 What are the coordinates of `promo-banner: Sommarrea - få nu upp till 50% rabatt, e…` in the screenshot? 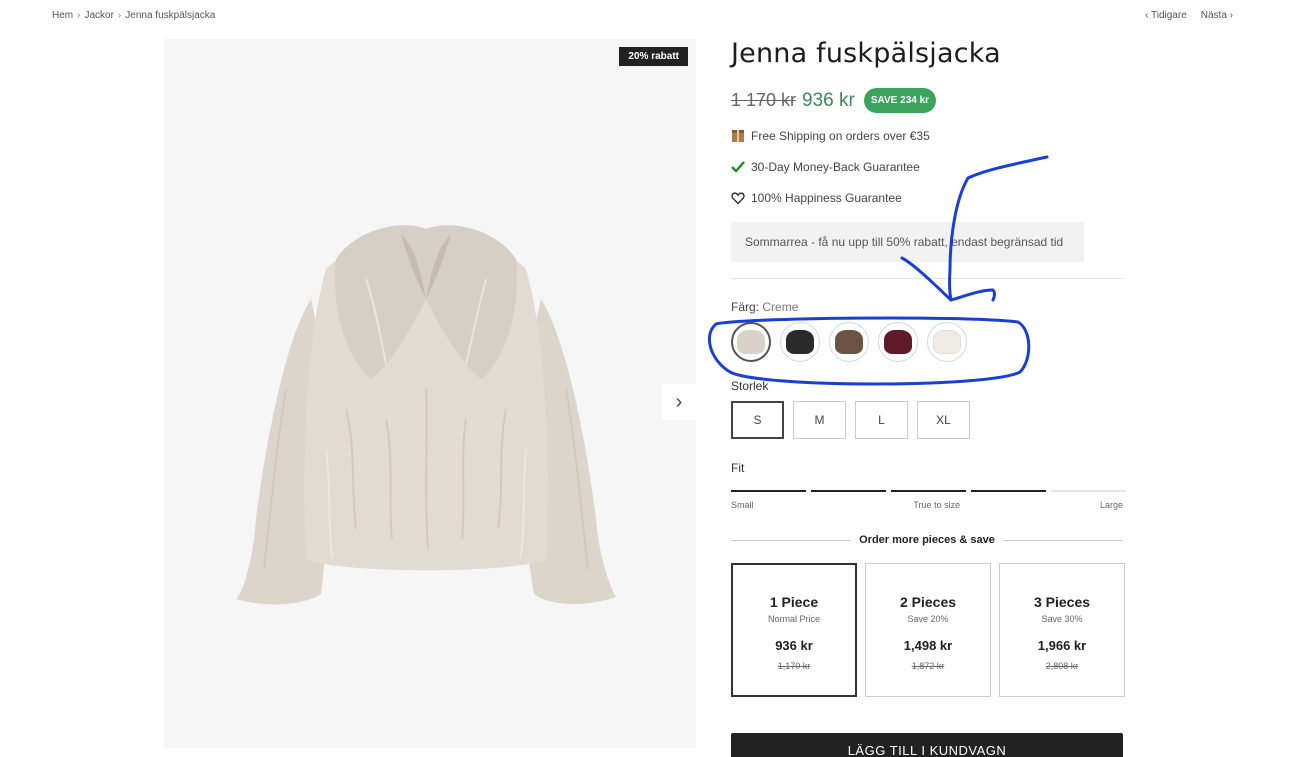 It's located at (907, 242).